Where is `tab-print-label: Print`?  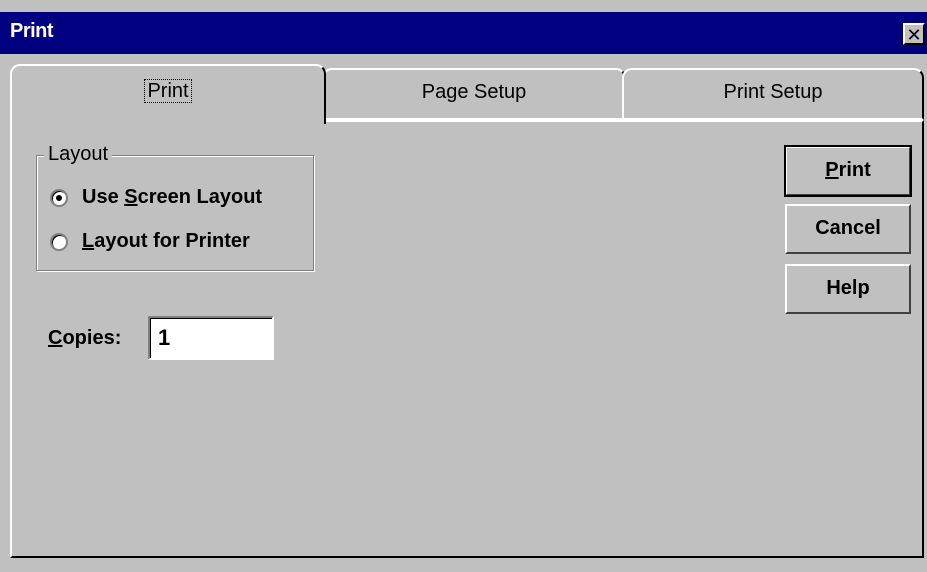 tab-print-label: Print is located at coordinates (168, 91).